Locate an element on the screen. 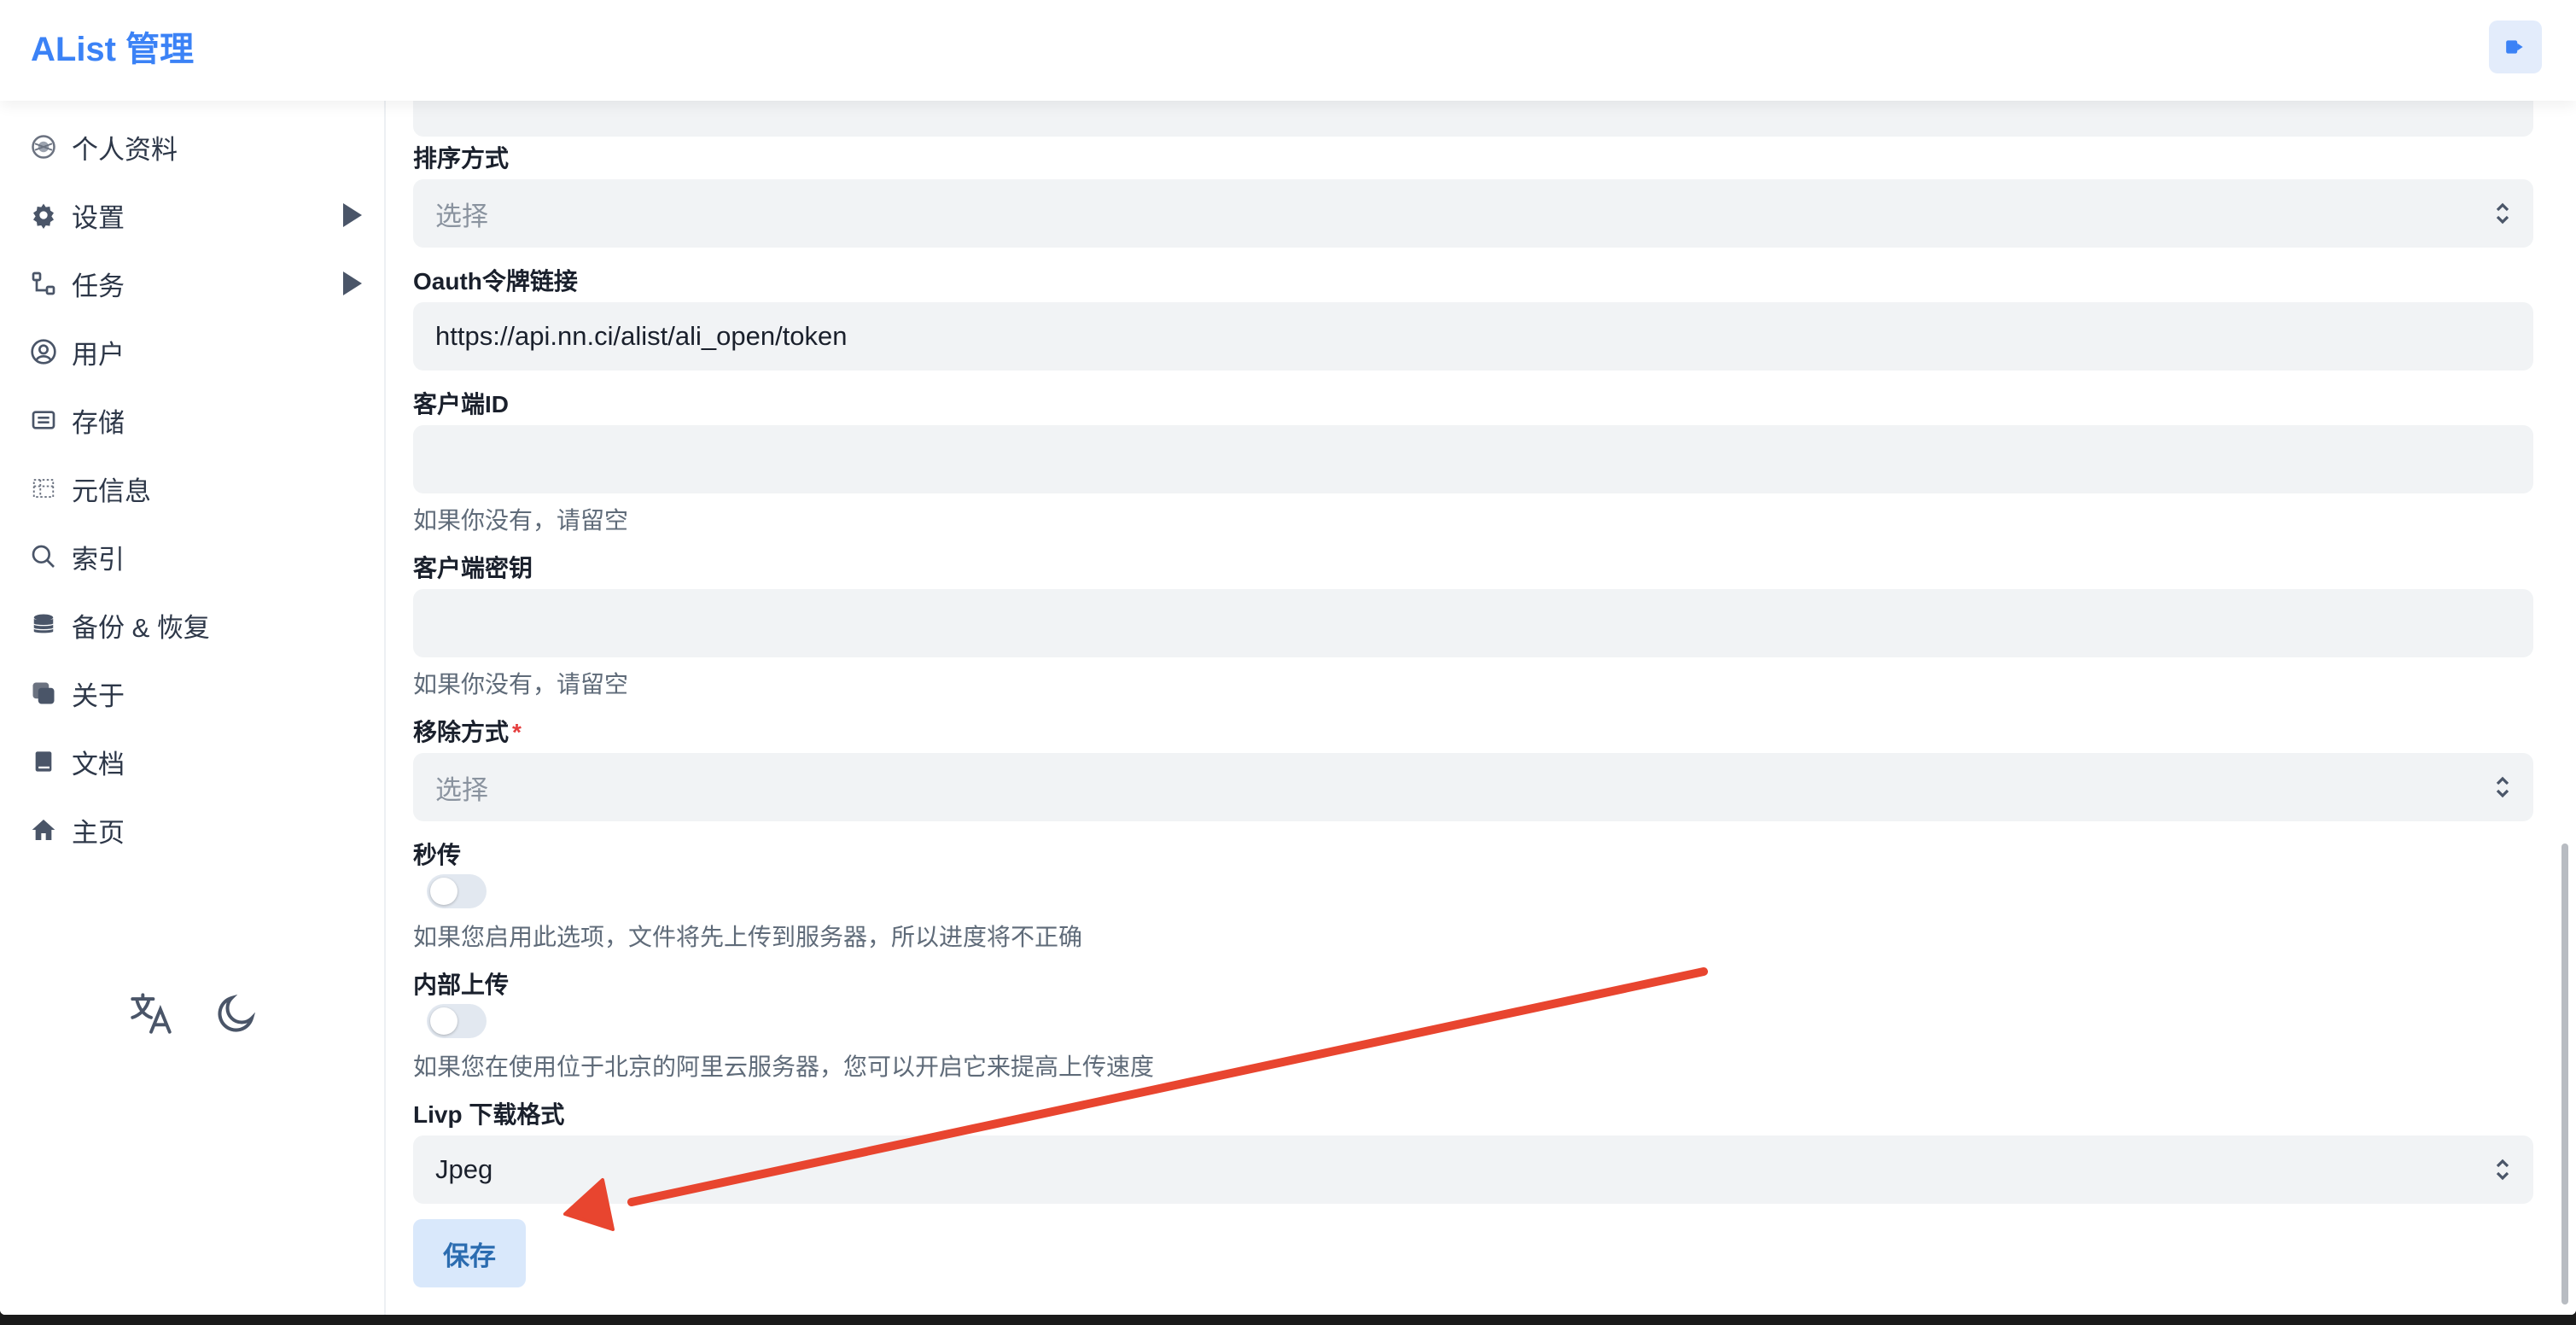  logout-button is located at coordinates (2515, 46).